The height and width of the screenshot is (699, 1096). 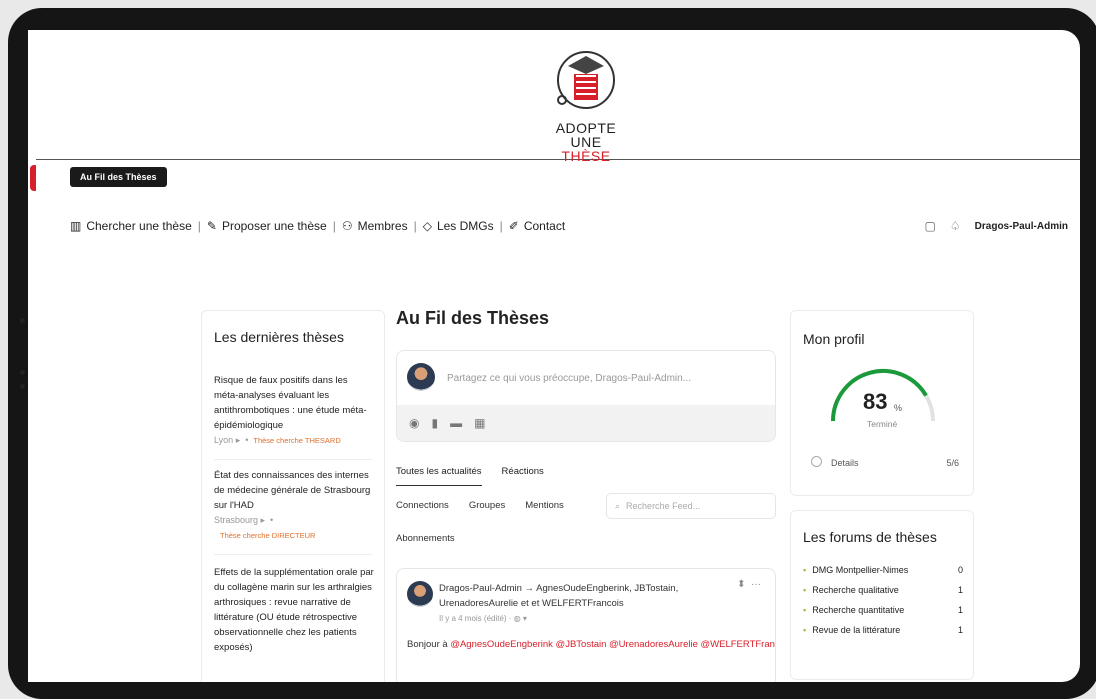 I want to click on graduation-icon: ◇, so click(x=427, y=226).